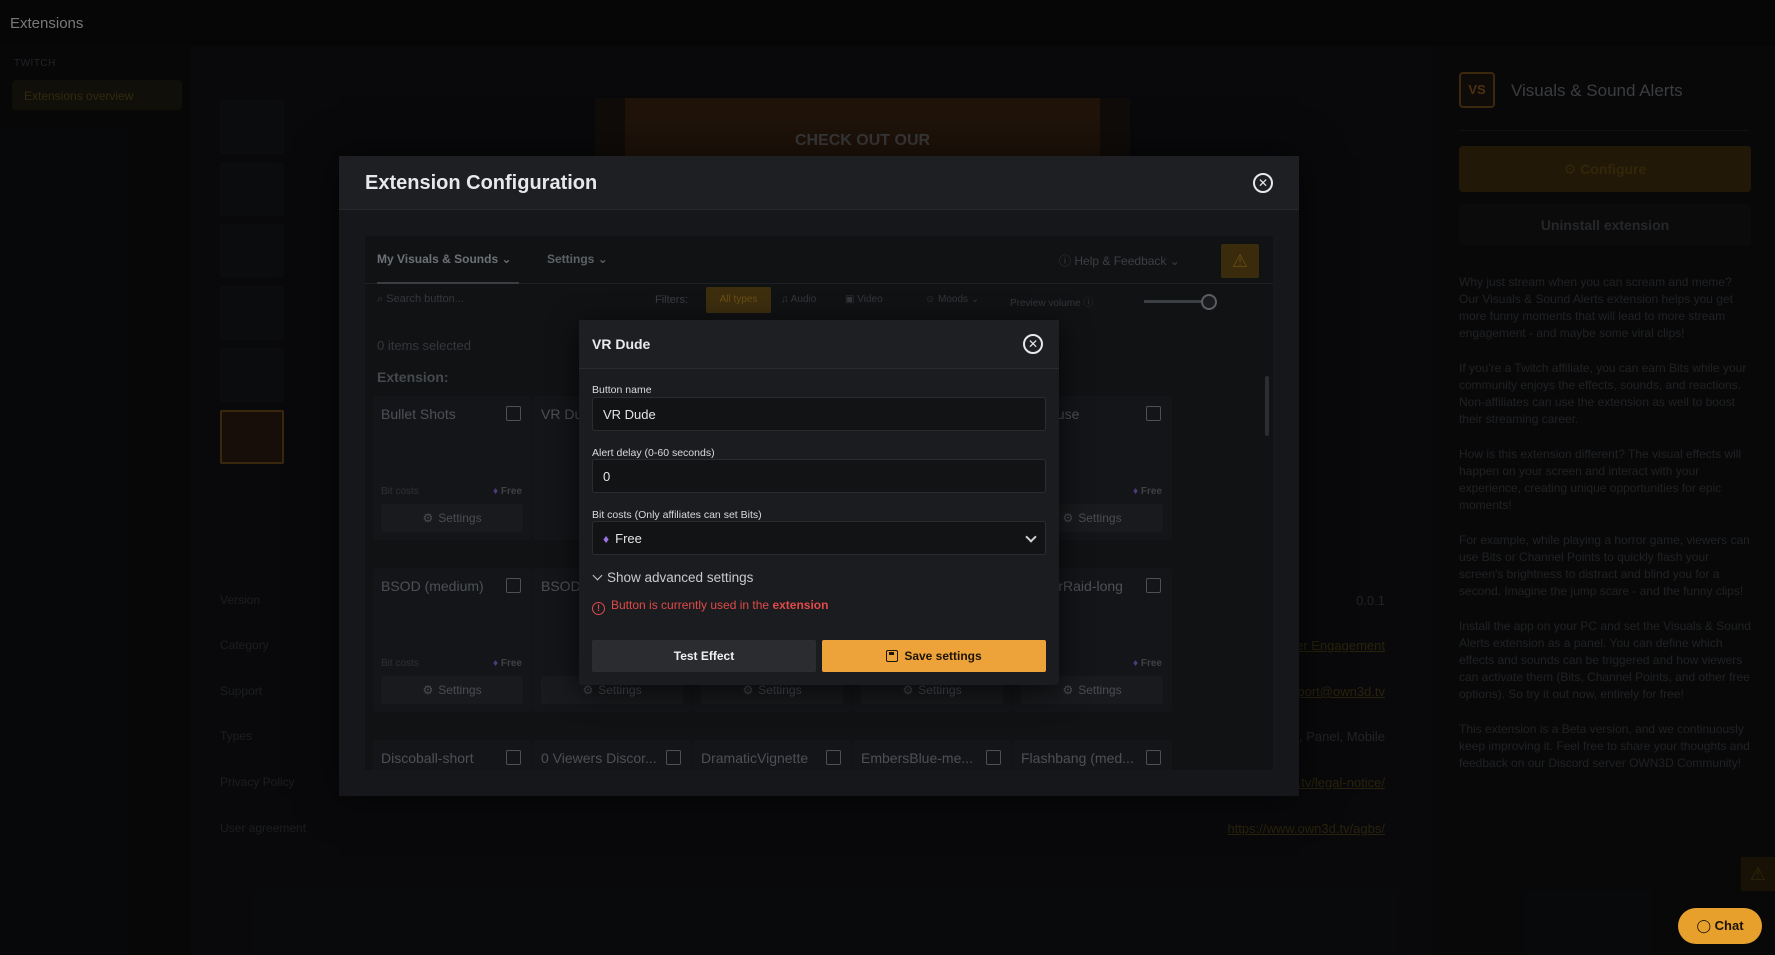 Image resolution: width=1775 pixels, height=955 pixels. I want to click on warning-button: ⚠, so click(1240, 261).